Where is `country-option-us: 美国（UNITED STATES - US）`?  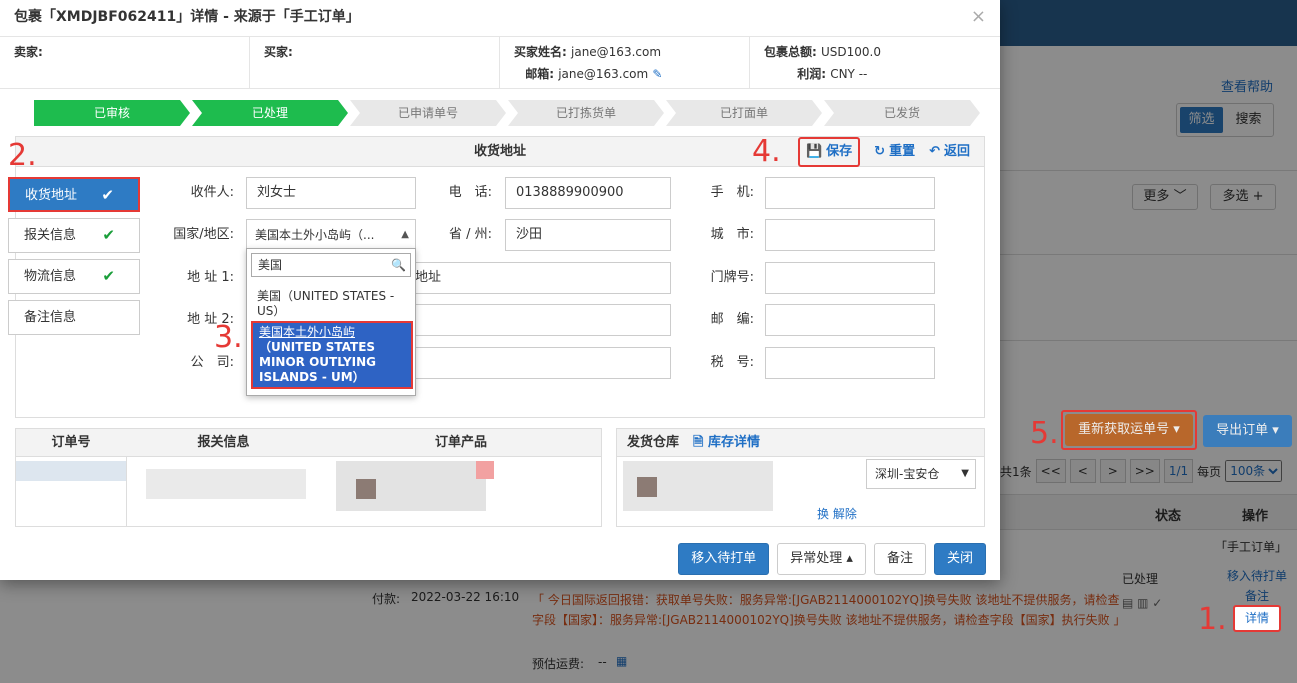
country-option-us: 美国（UNITED STATES - US） is located at coordinates (332, 304).